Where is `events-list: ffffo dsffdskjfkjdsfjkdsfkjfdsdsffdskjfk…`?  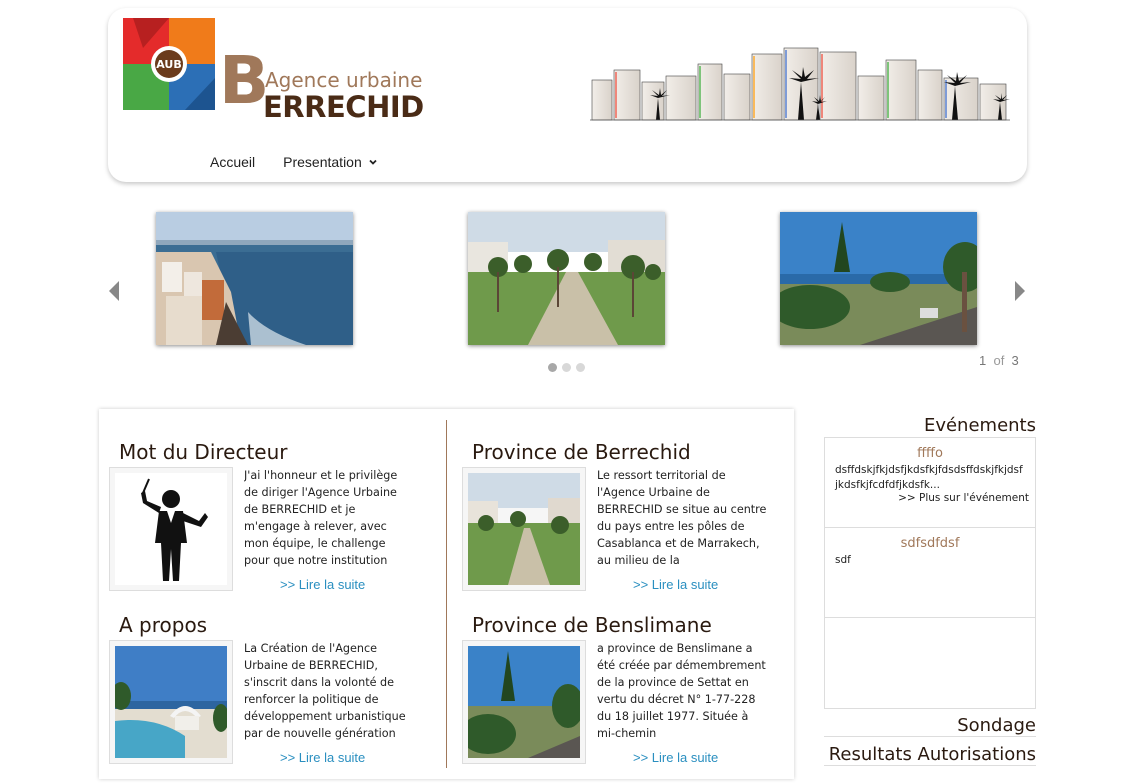
events-list: ffffo dsffdskjfkjdsfjkdsfkjfdsdsffdskjfk… is located at coordinates (930, 573).